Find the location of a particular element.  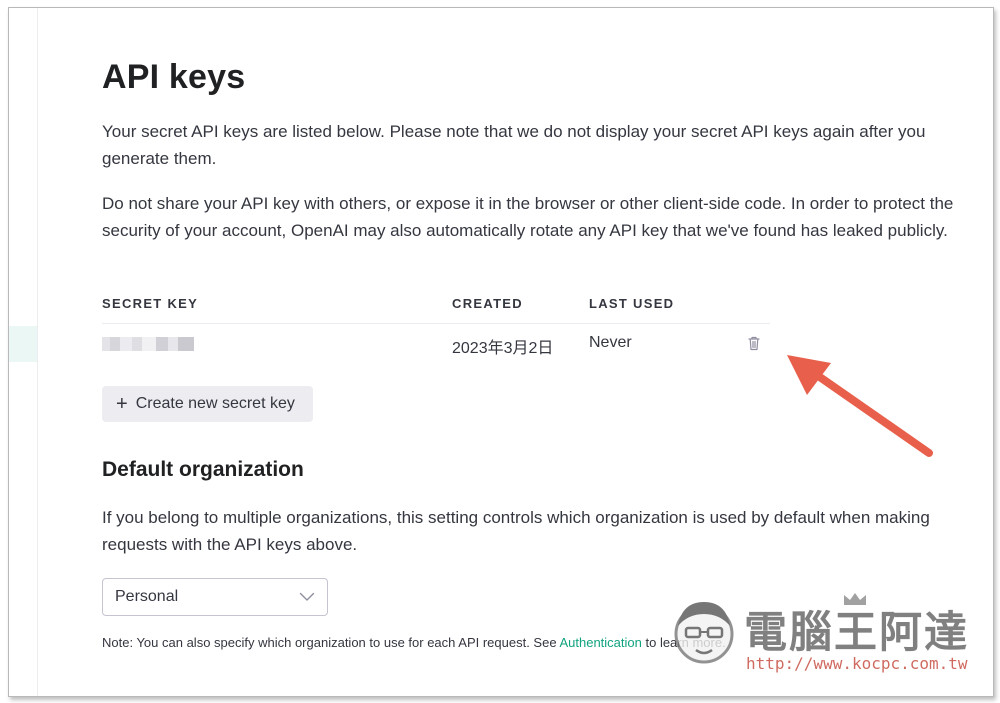

trash-icon is located at coordinates (754, 343).